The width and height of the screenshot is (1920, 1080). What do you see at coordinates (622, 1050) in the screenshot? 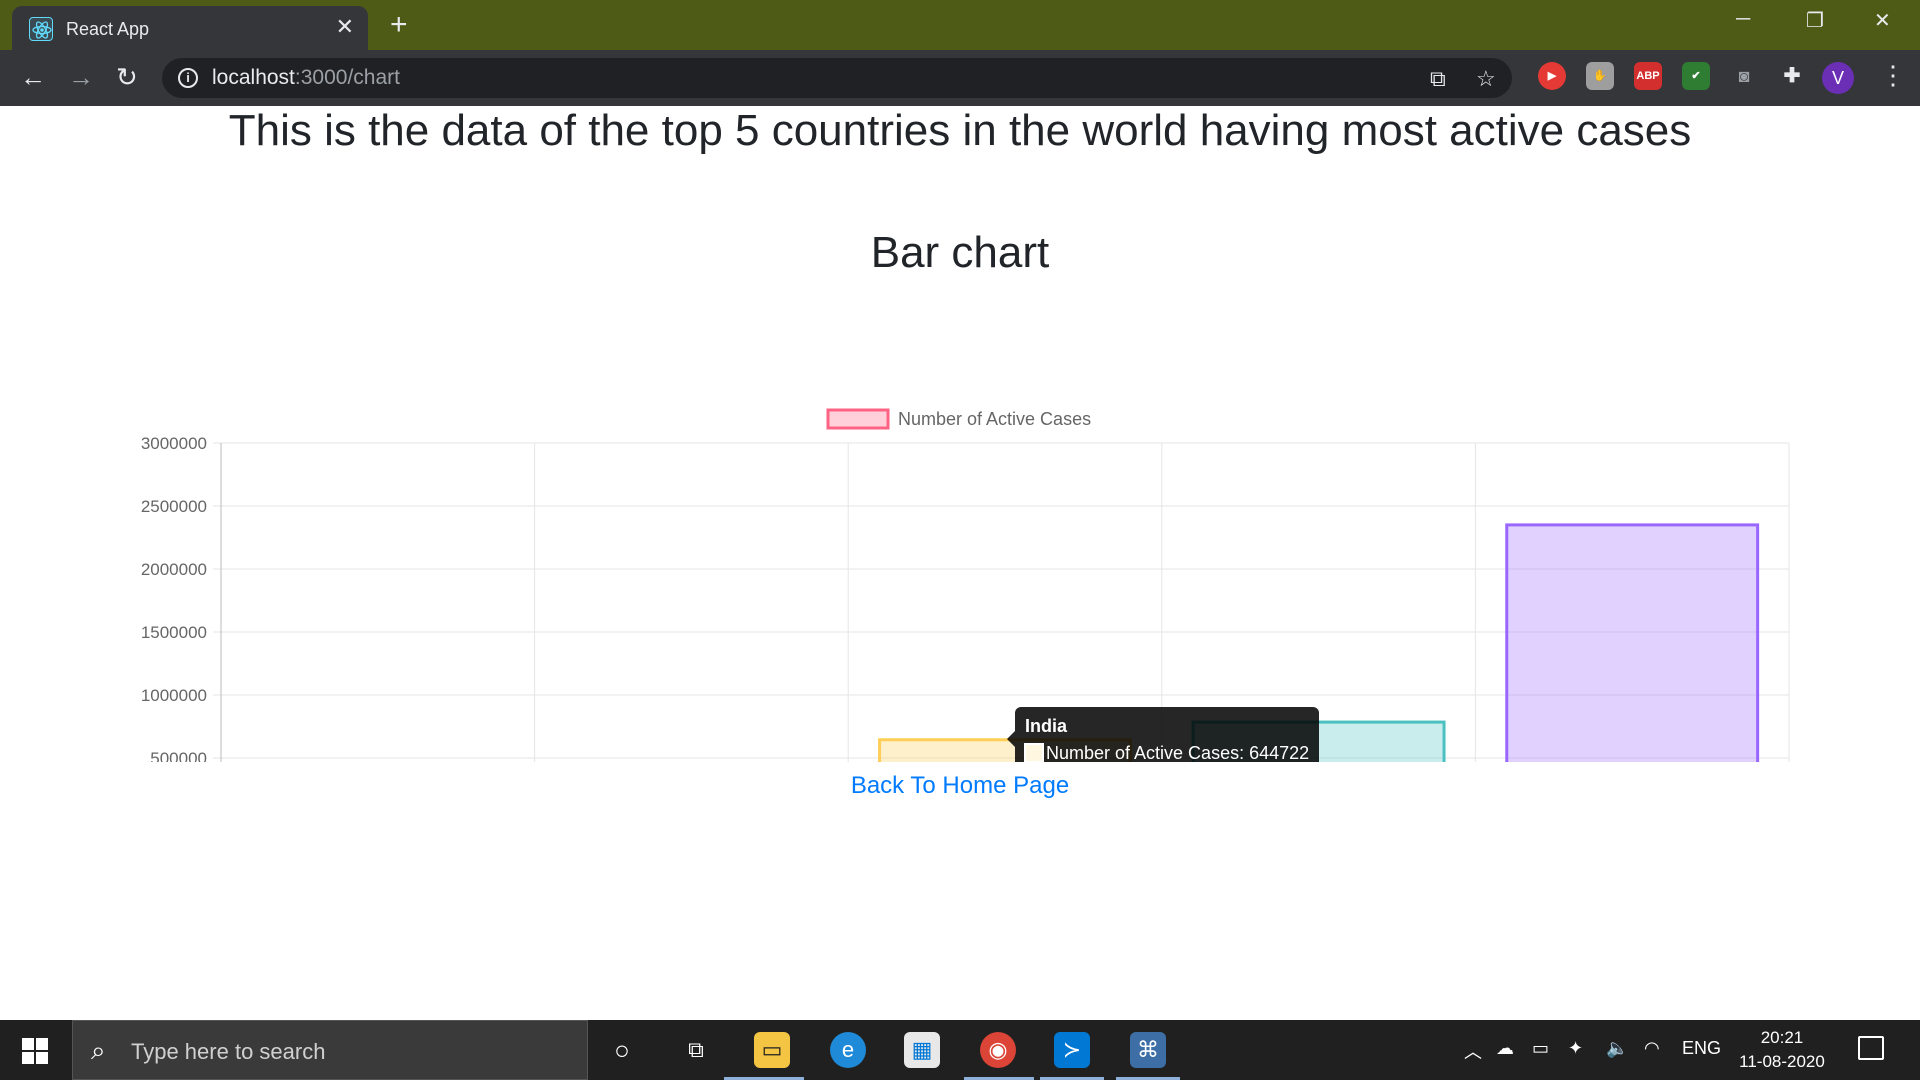
I see `cortana-icon: ○` at bounding box center [622, 1050].